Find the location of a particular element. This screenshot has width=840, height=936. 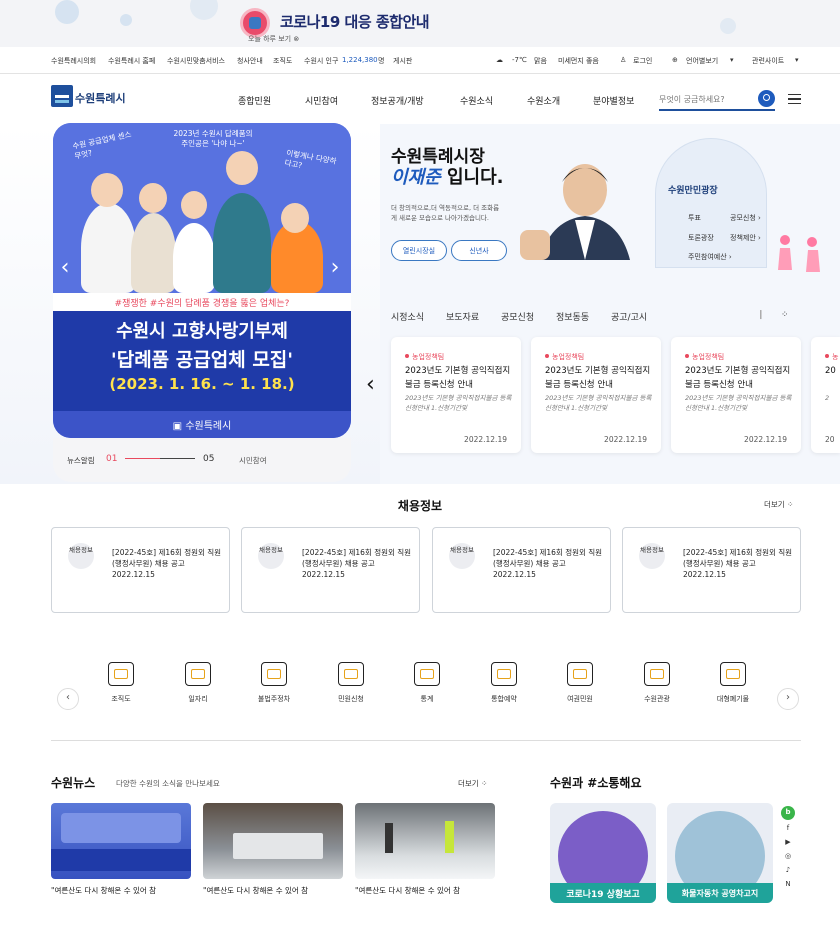

nav-item: 수원소식 is located at coordinates (476, 100).